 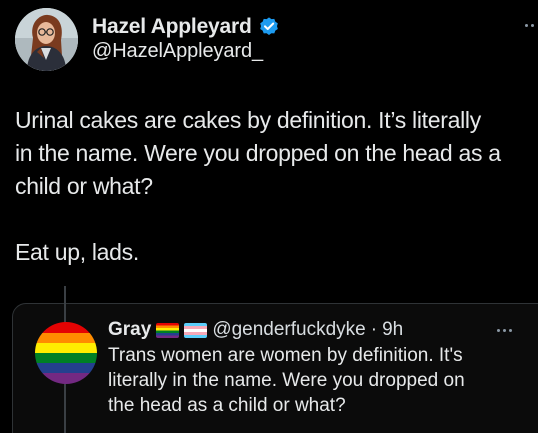 I want to click on tweet-line: child or what?, so click(x=84, y=186).